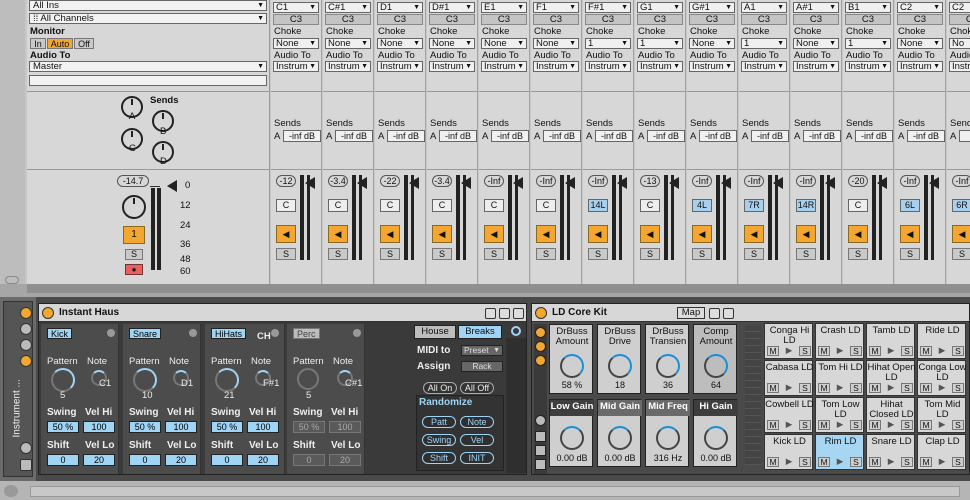 This screenshot has height=500, width=970. Describe the element at coordinates (439, 458) in the screenshot. I see `randomize-shift-button: Shift` at that location.